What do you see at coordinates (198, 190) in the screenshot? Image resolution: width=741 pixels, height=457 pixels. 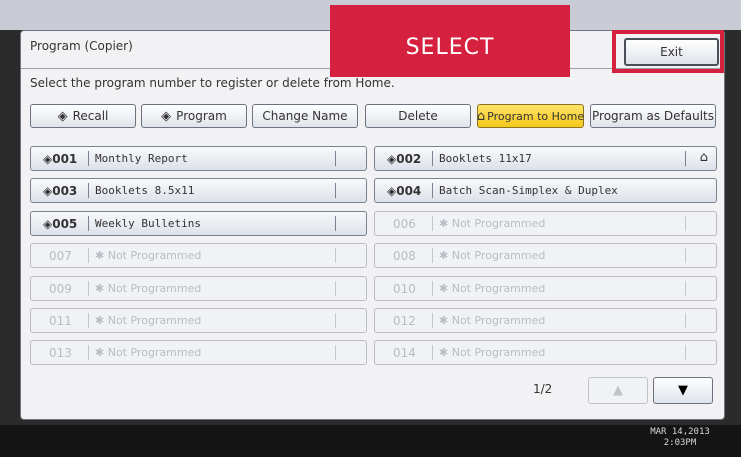 I see `program-slot-003: ◈003 Booklets 8.5x11` at bounding box center [198, 190].